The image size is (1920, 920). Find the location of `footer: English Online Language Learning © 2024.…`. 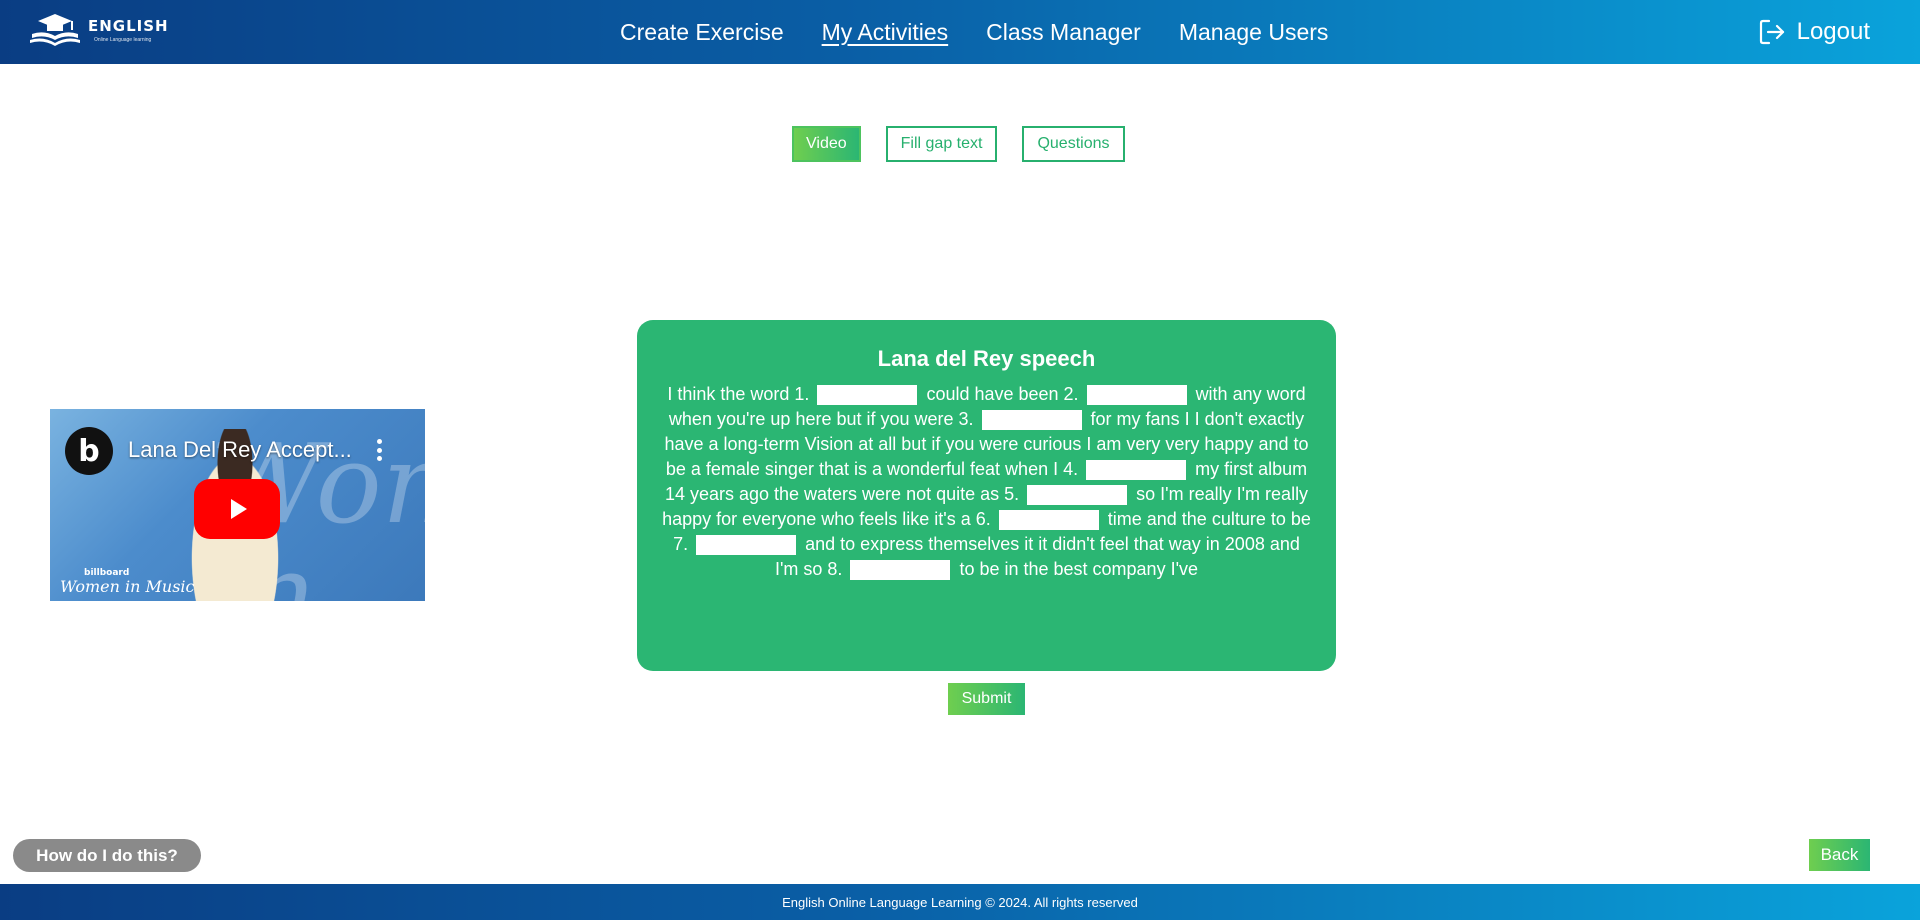

footer: English Online Language Learning © 2024.… is located at coordinates (960, 902).